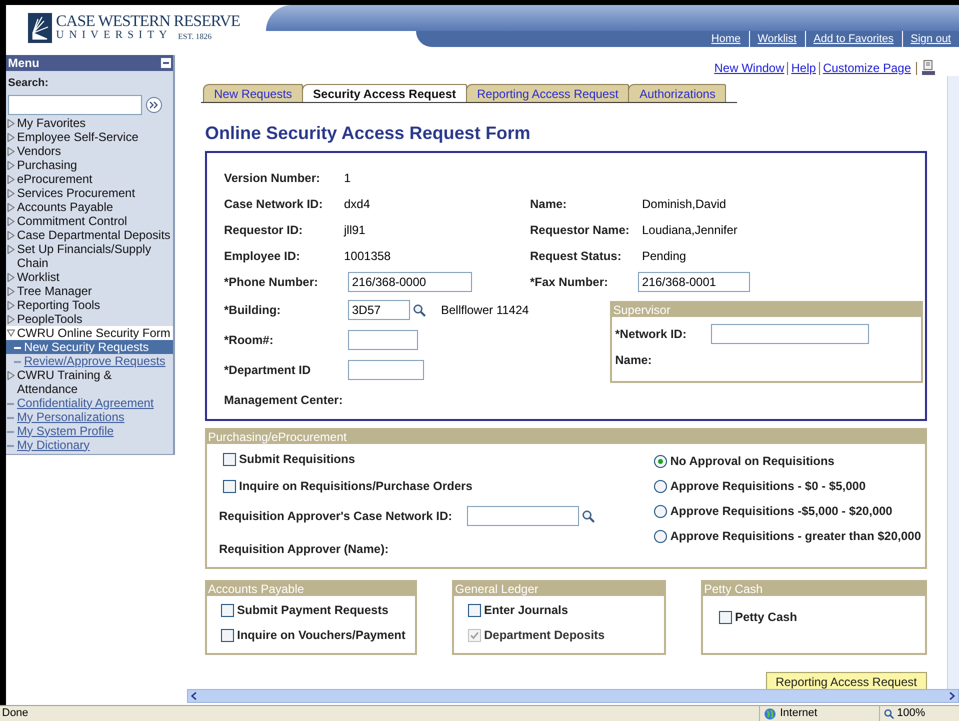 This screenshot has height=721, width=959. Describe the element at coordinates (952, 696) in the screenshot. I see `scroll-right-icon` at that location.